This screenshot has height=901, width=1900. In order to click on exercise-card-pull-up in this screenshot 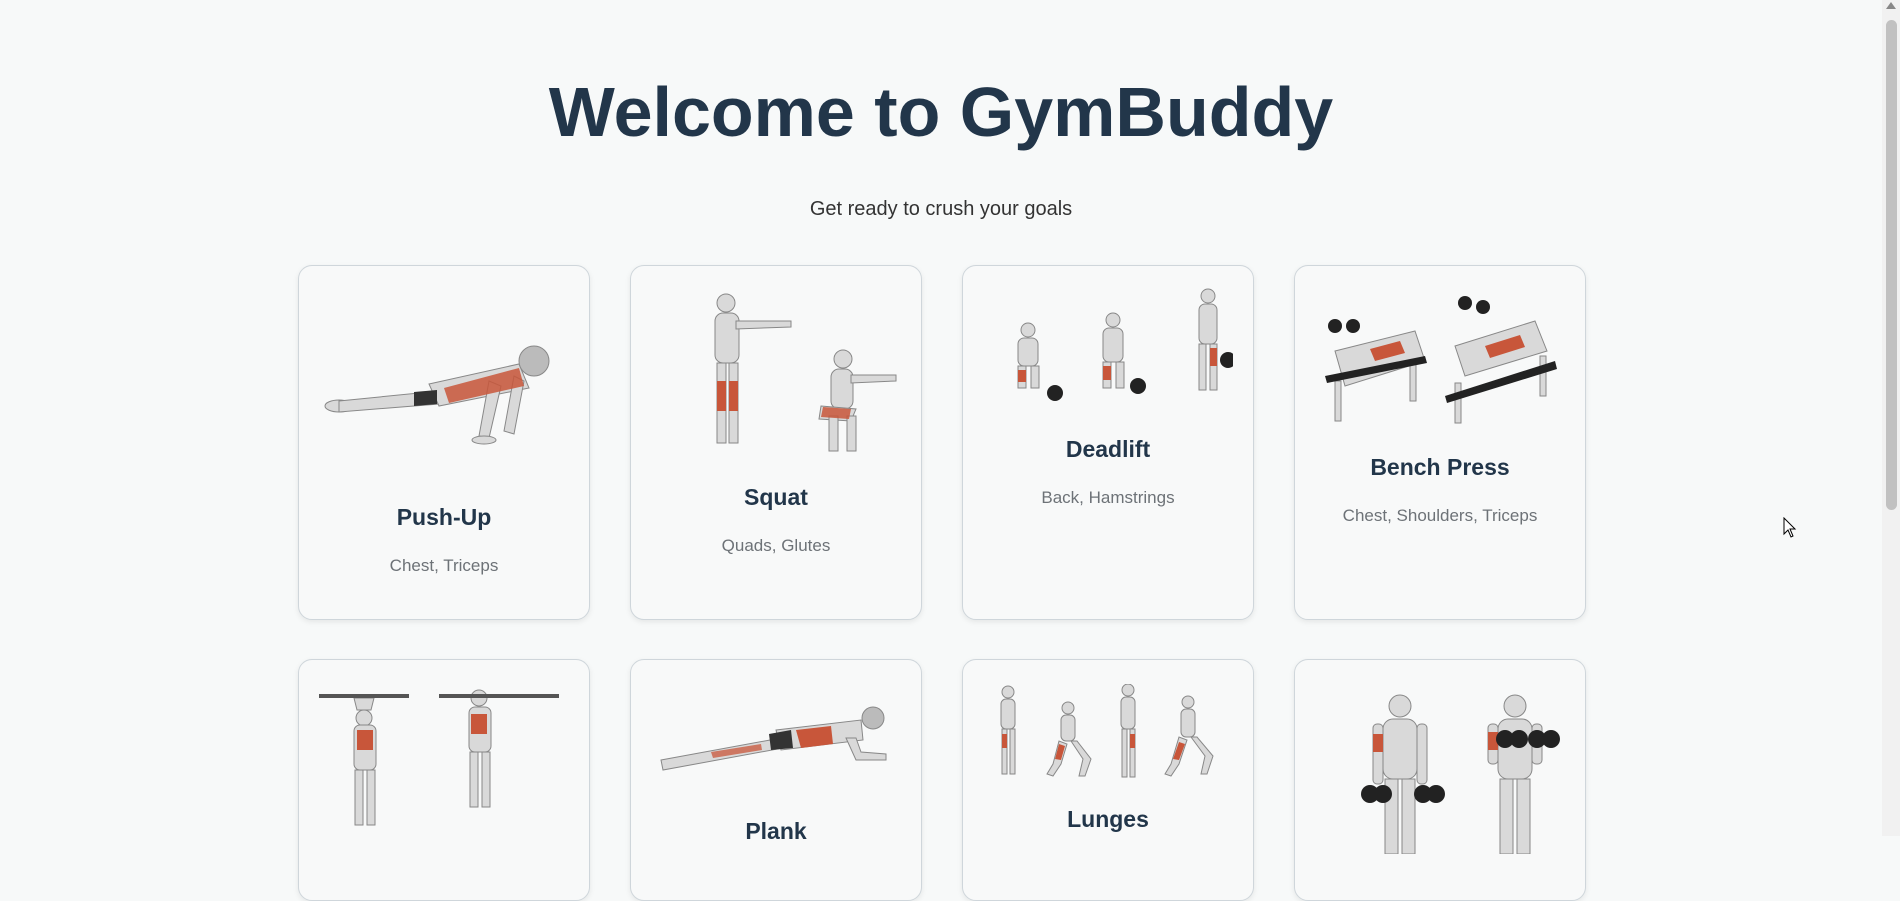, I will do `click(444, 780)`.